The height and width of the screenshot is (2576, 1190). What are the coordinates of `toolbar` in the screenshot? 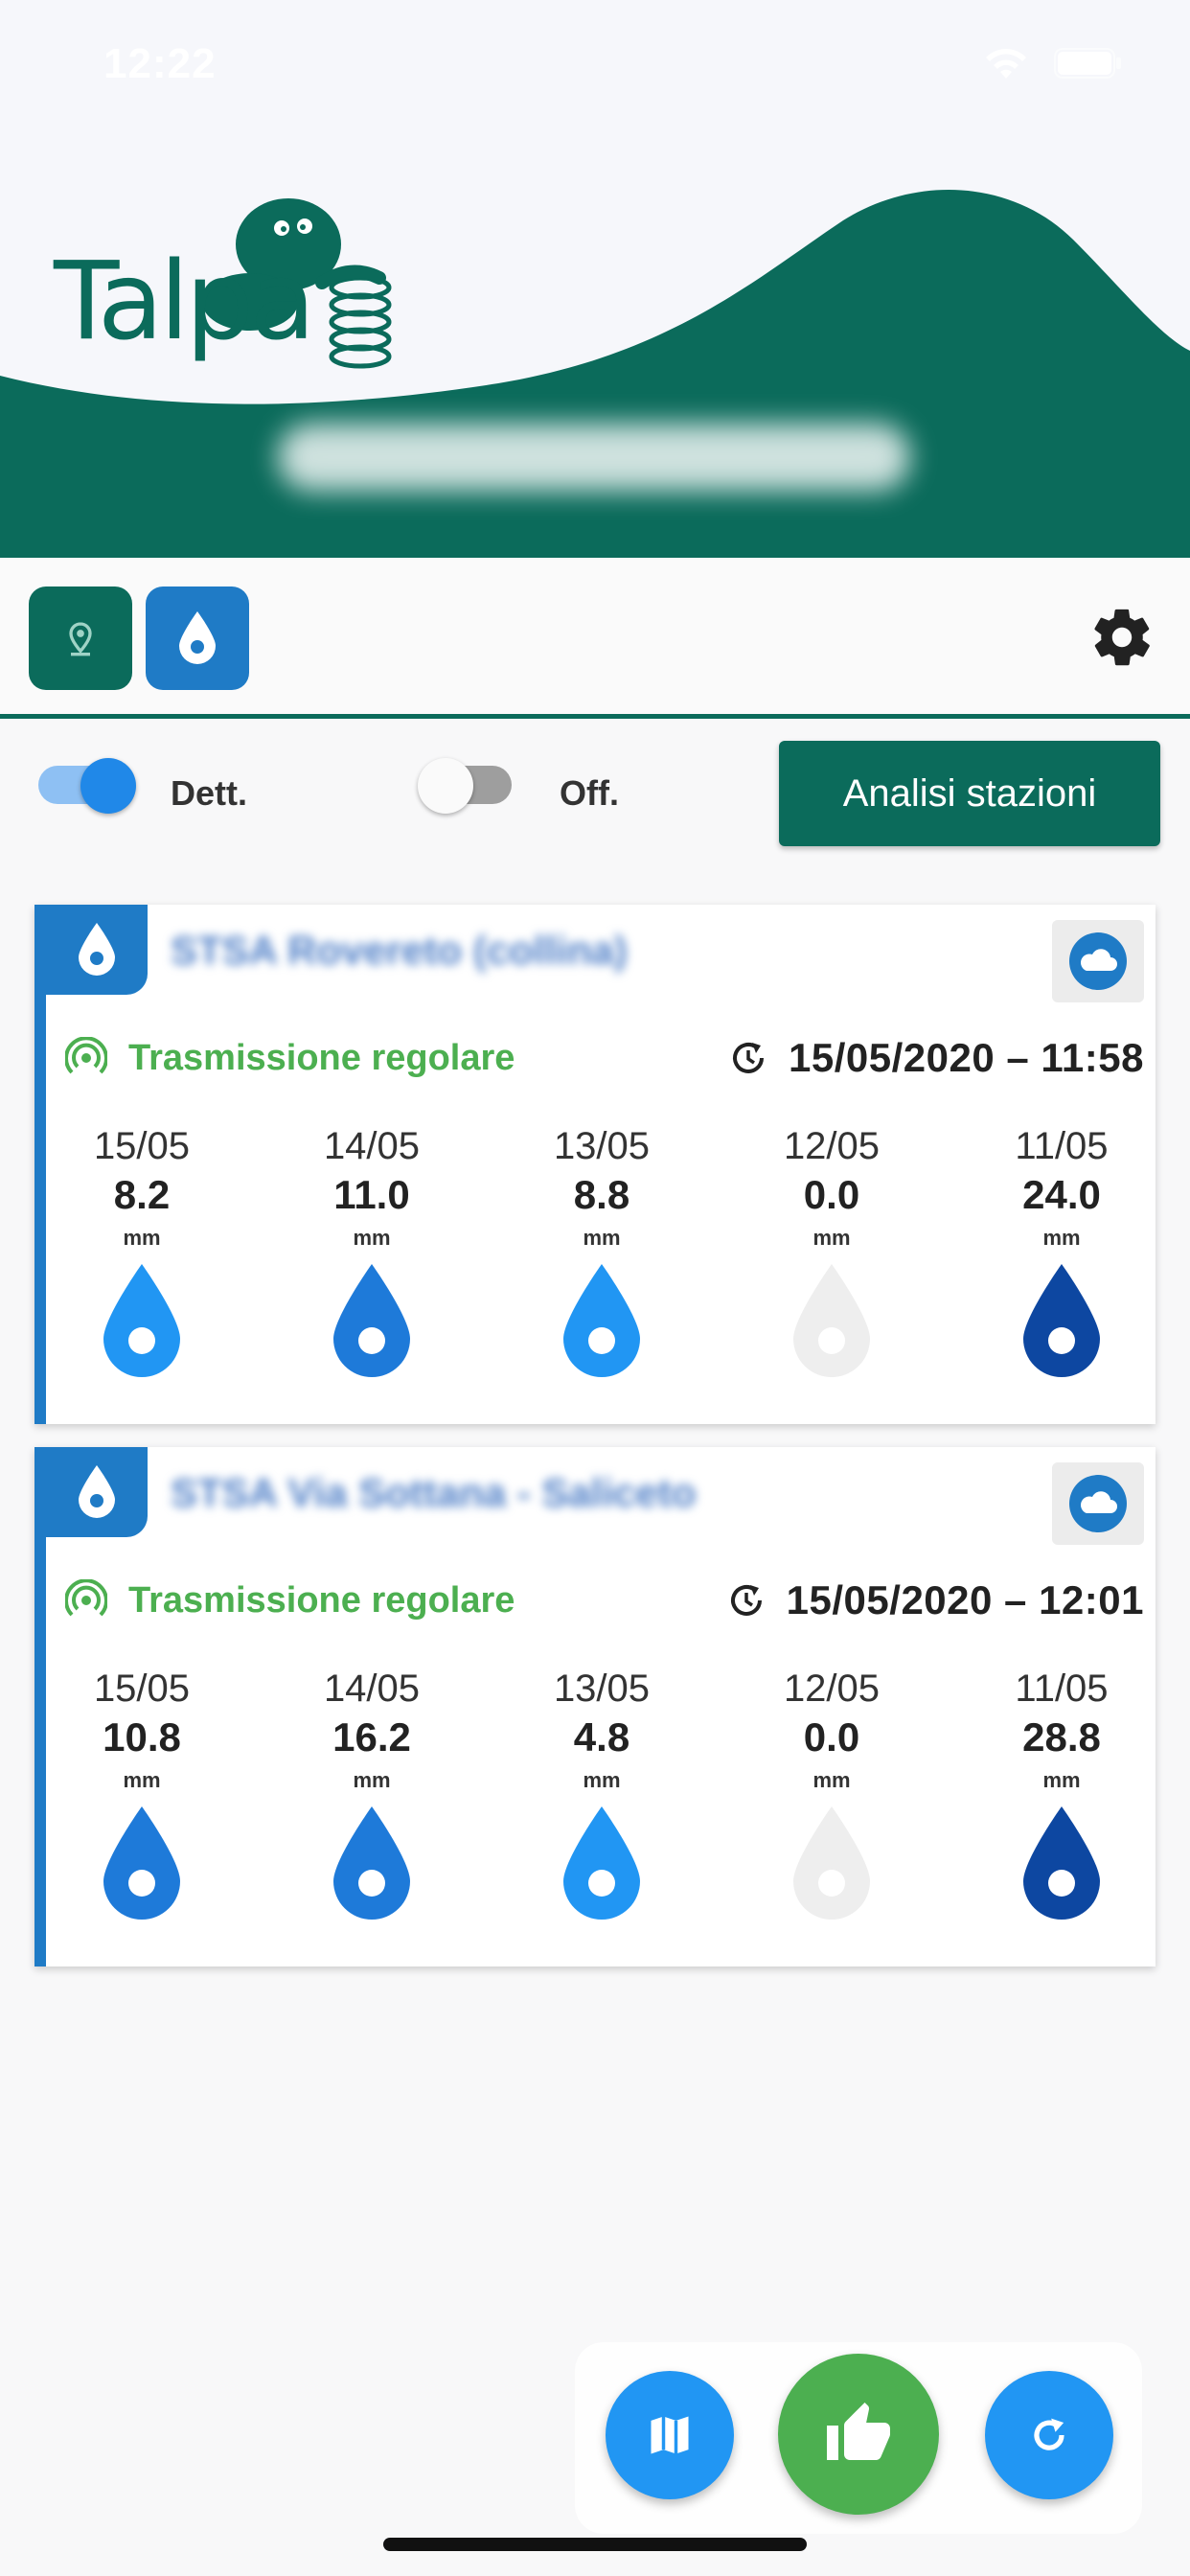 It's located at (595, 638).